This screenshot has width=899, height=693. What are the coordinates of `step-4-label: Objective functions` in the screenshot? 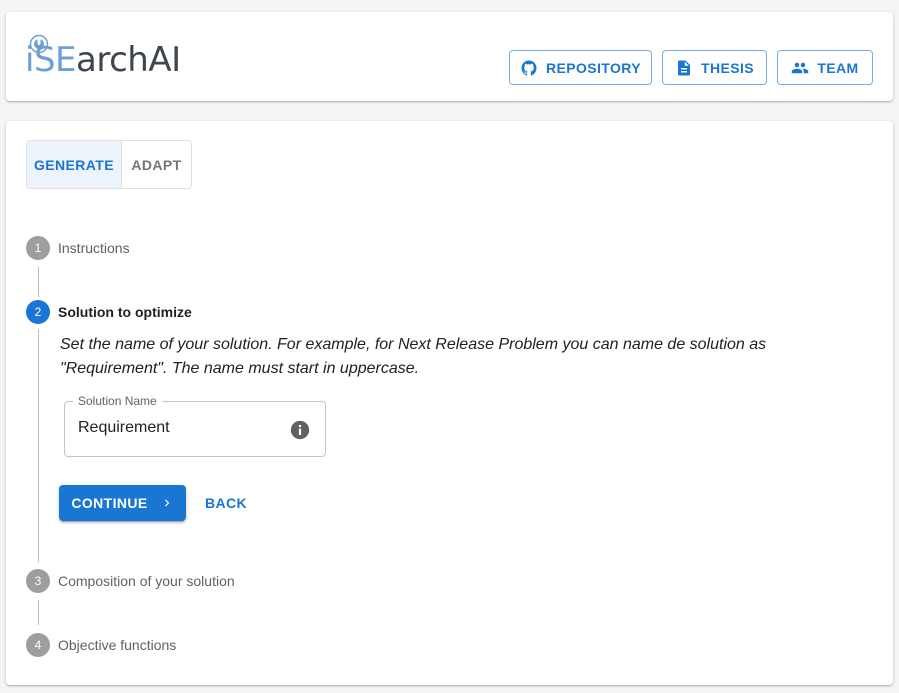 It's located at (117, 645).